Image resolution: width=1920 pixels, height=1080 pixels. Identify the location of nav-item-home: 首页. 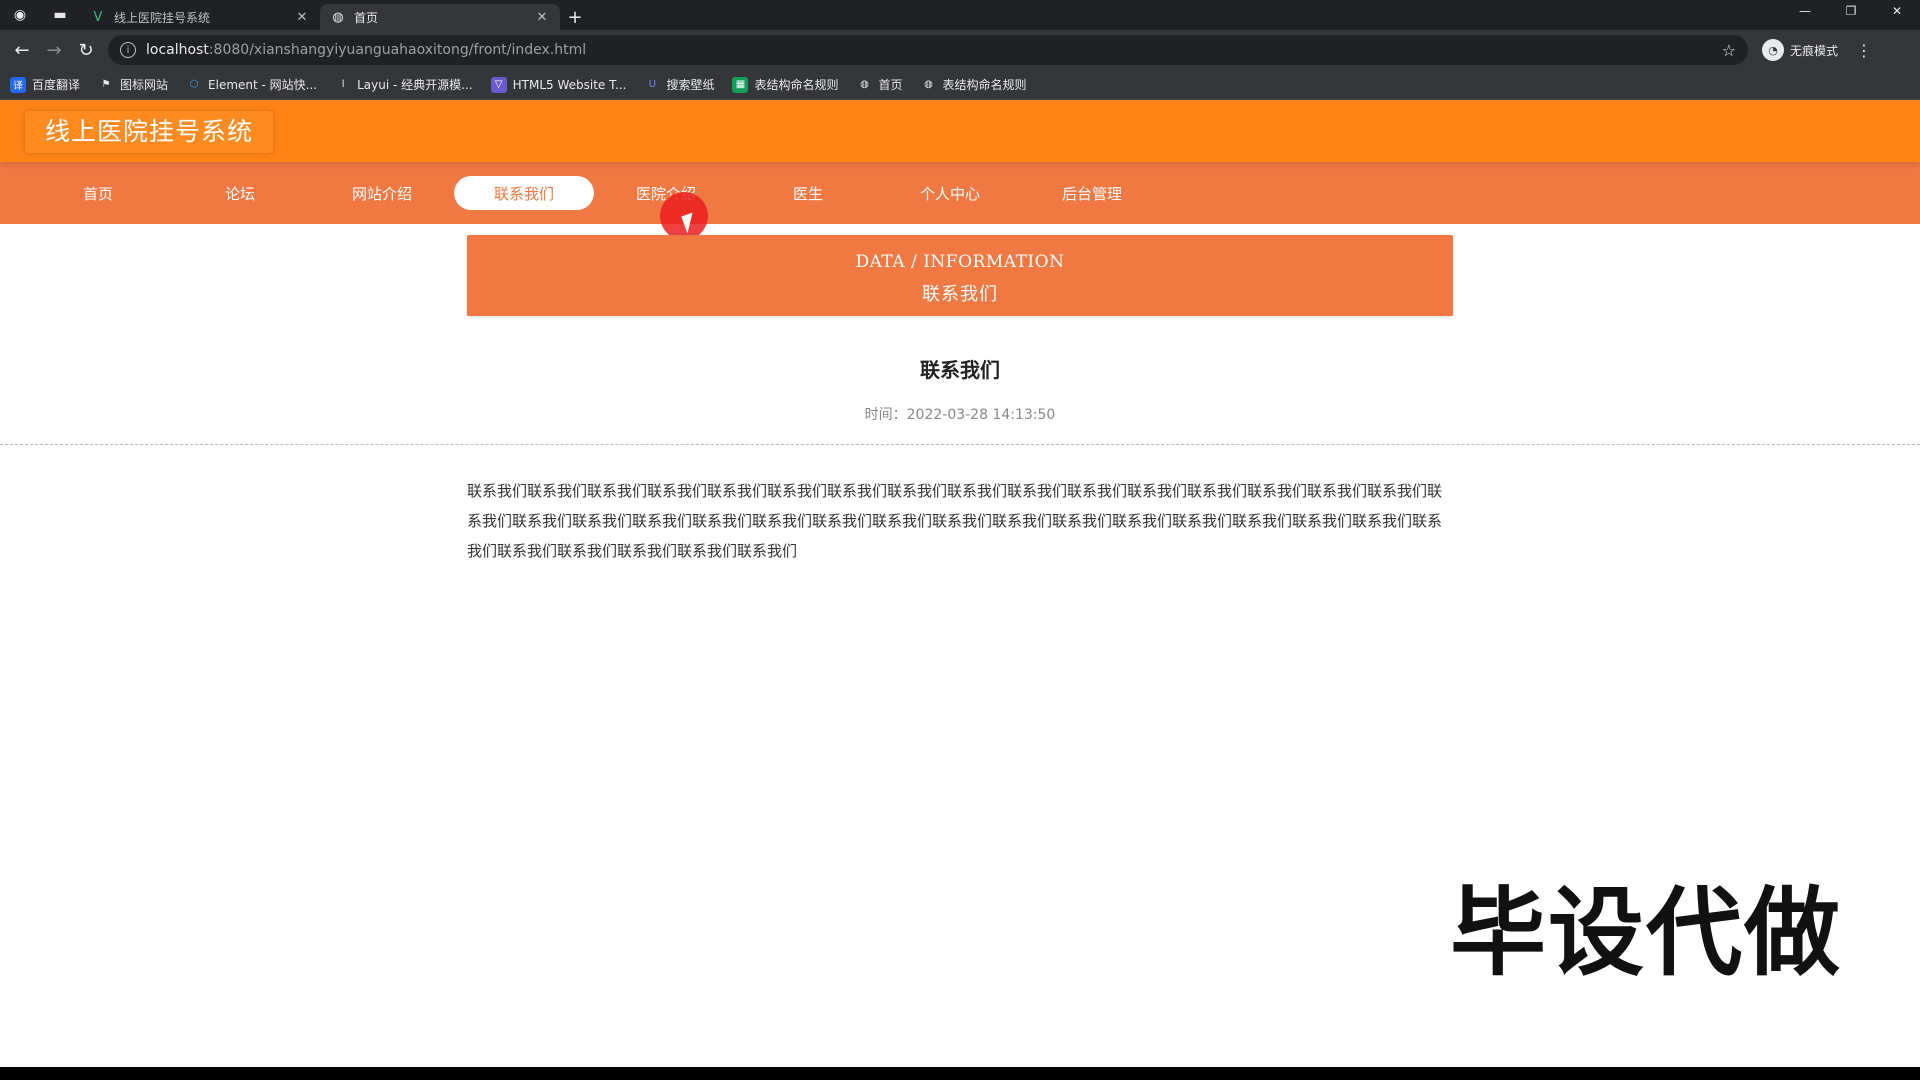
(98, 193).